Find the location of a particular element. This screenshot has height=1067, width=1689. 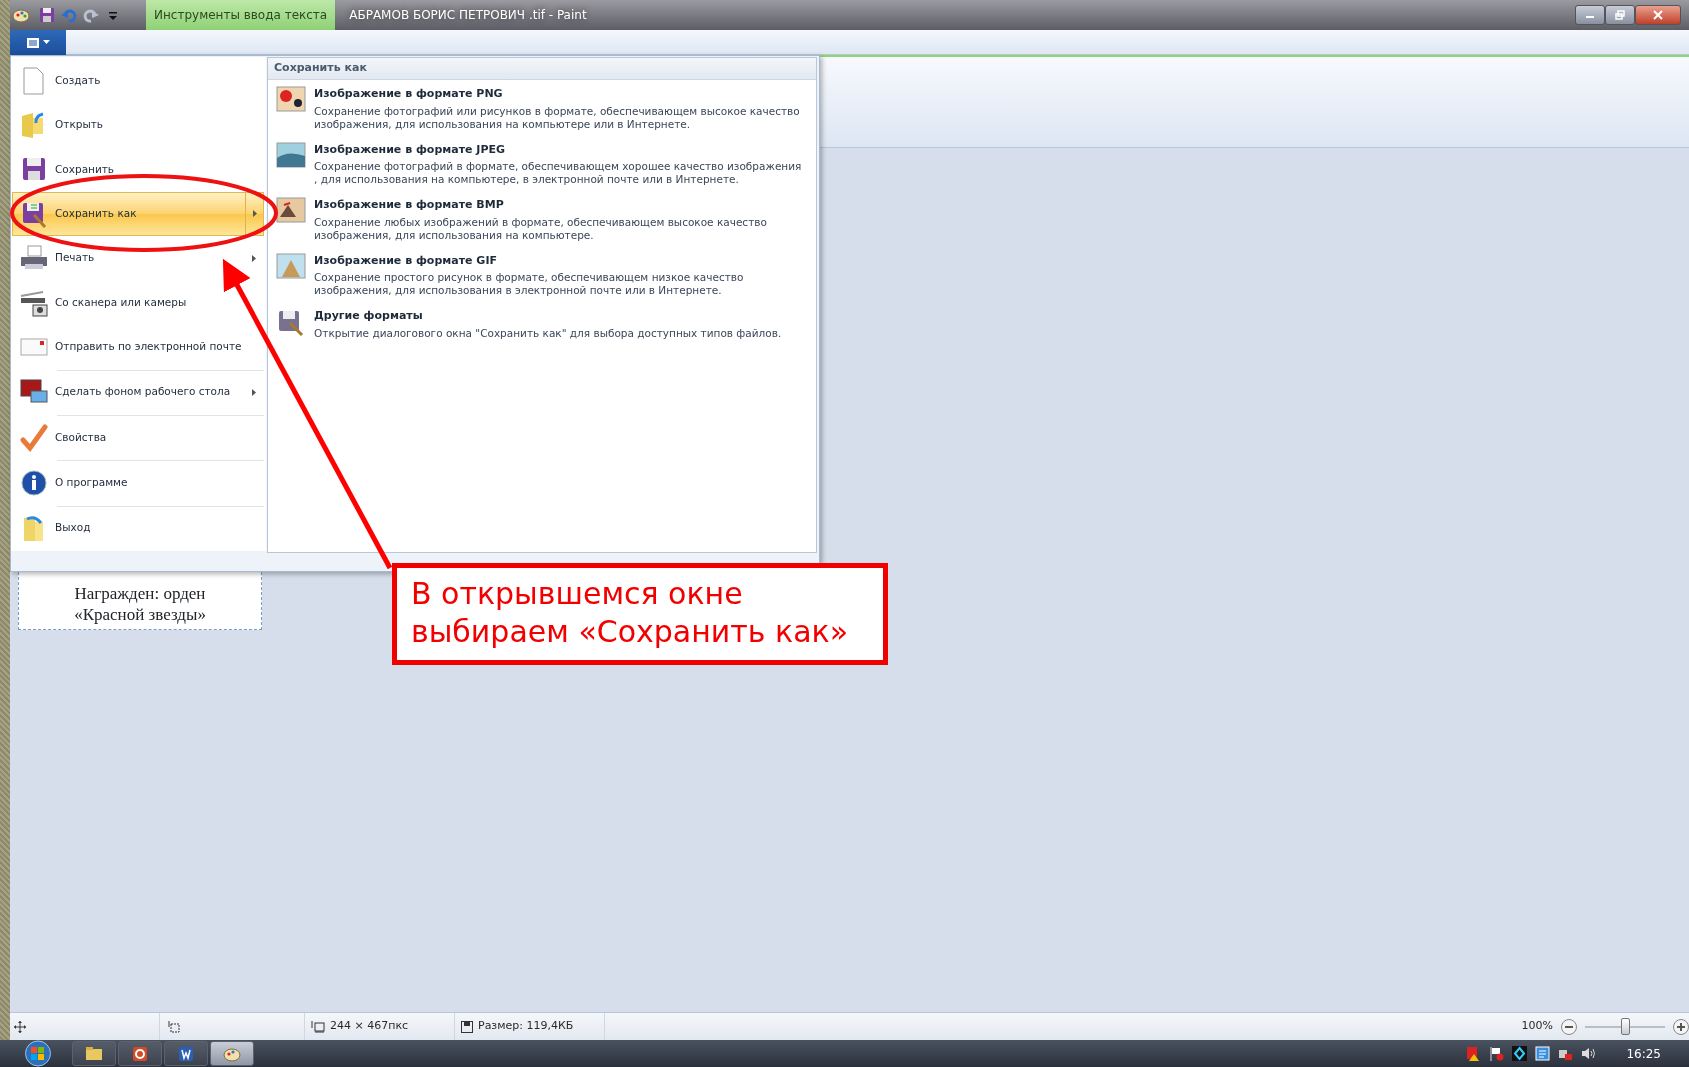

zoom-slider-thumb is located at coordinates (1625, 1026).